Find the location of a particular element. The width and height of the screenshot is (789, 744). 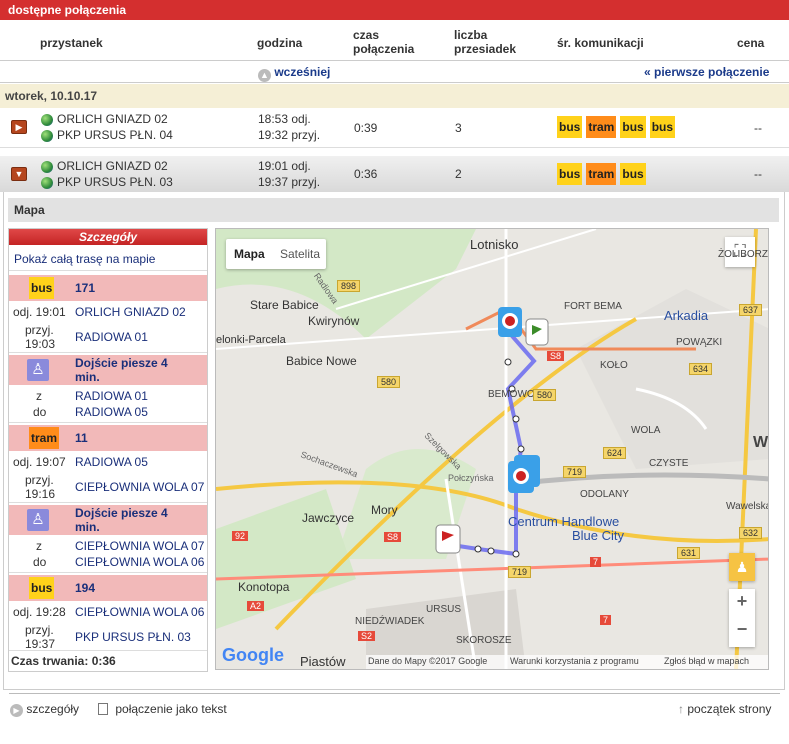

stop-name: RADIOWA 05 is located at coordinates (111, 412).